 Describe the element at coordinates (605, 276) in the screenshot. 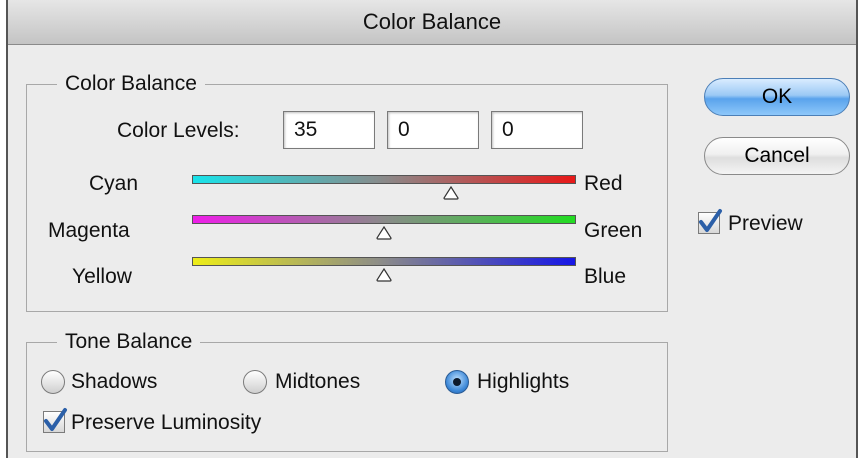

I see `slider-label-blue: Blue` at that location.